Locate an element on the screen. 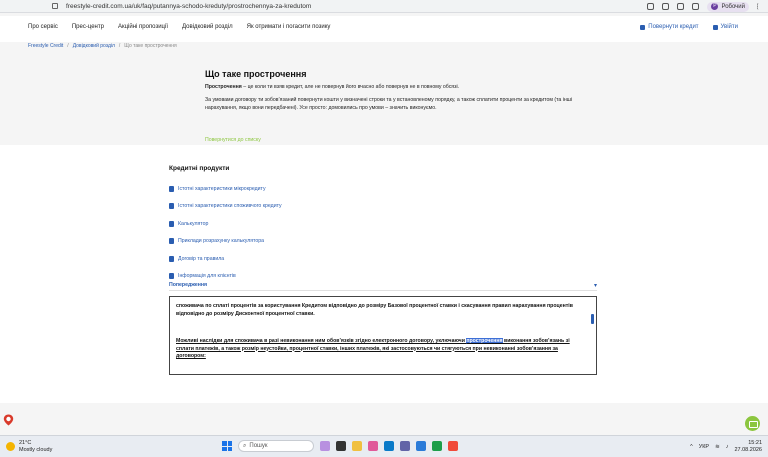 The width and height of the screenshot is (768, 457). page-footer-area is located at coordinates (384, 419).